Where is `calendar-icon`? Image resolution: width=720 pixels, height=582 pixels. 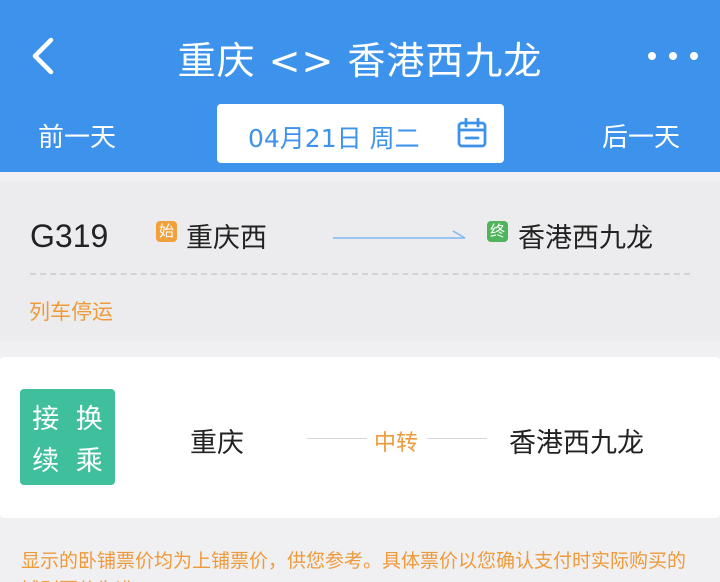
calendar-icon is located at coordinates (472, 133).